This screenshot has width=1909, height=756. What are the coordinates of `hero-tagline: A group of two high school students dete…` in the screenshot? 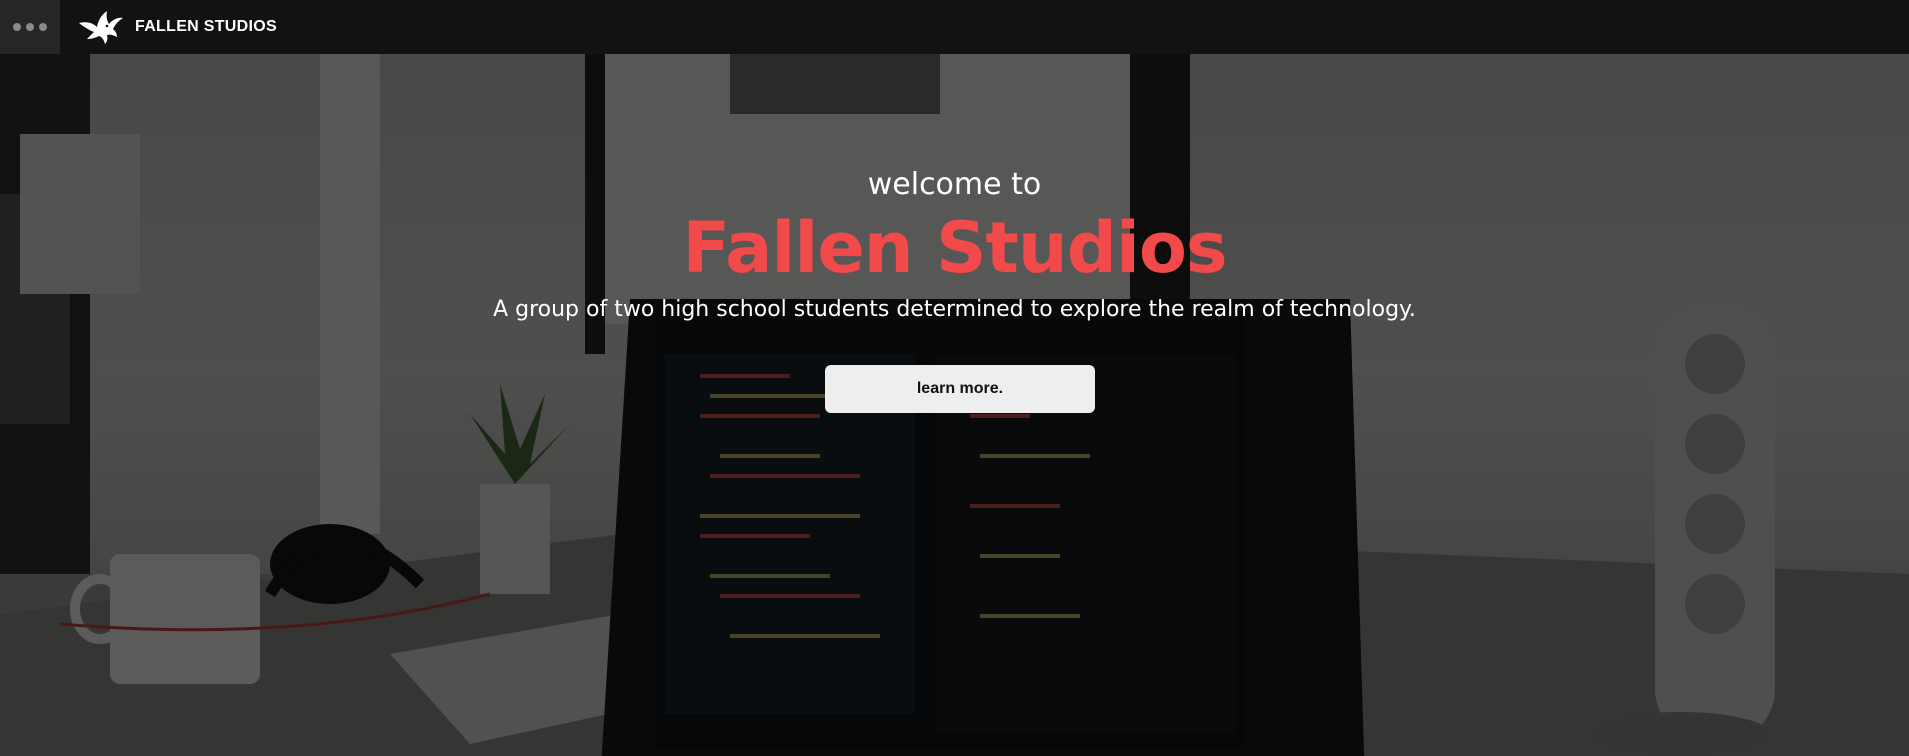 It's located at (954, 309).